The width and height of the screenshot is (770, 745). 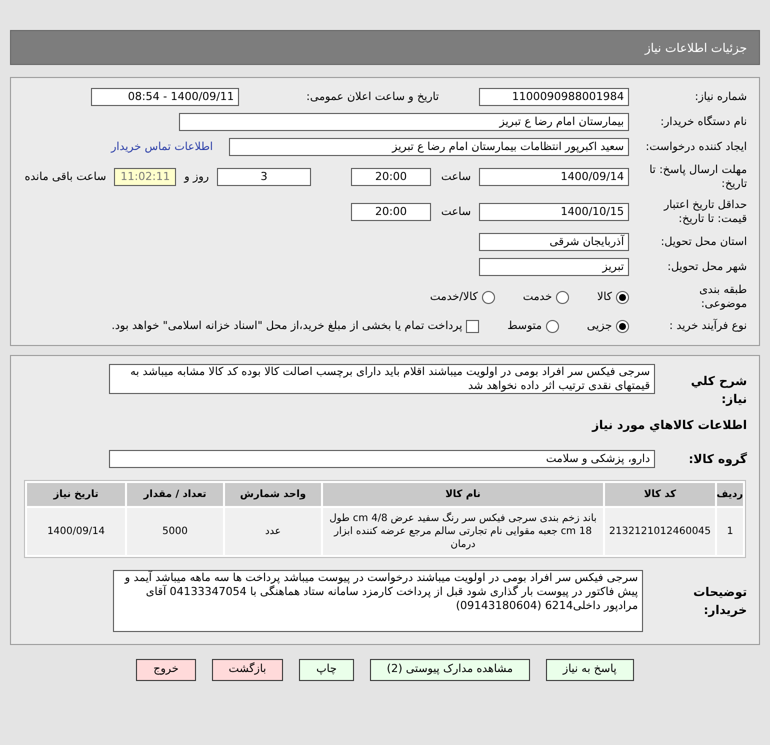 What do you see at coordinates (717, 459) in the screenshot?
I see `field-label: گروه کالا:` at bounding box center [717, 459].